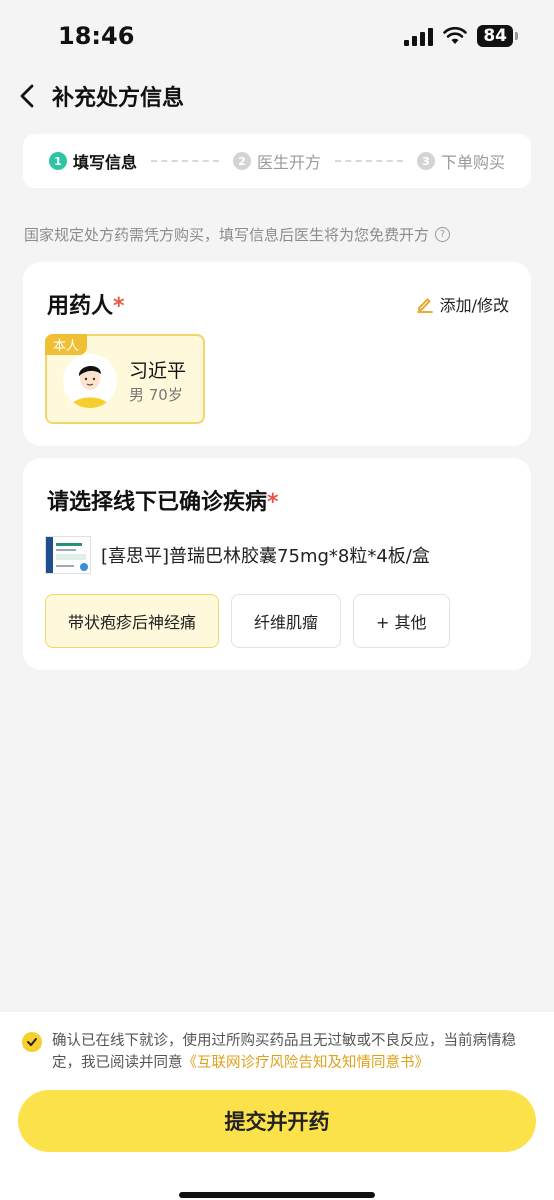 The image size is (554, 1200). I want to click on battery-icon: 84, so click(497, 36).